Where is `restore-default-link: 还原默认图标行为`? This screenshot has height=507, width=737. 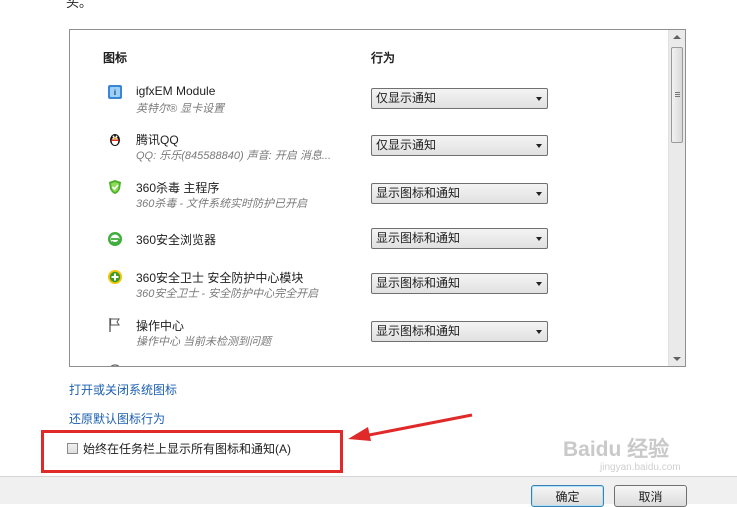
restore-default-link: 还原默认图标行为 is located at coordinates (117, 418).